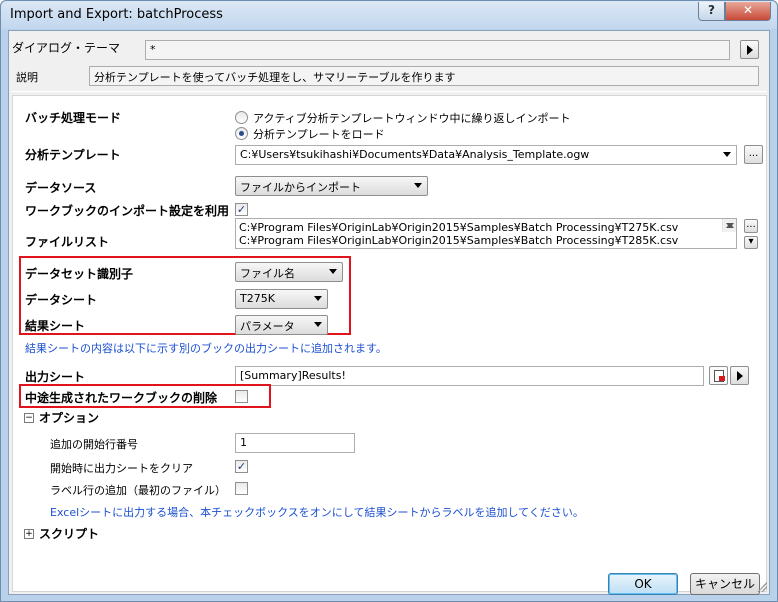 The image size is (778, 602). I want to click on expand-icon: +, so click(29, 534).